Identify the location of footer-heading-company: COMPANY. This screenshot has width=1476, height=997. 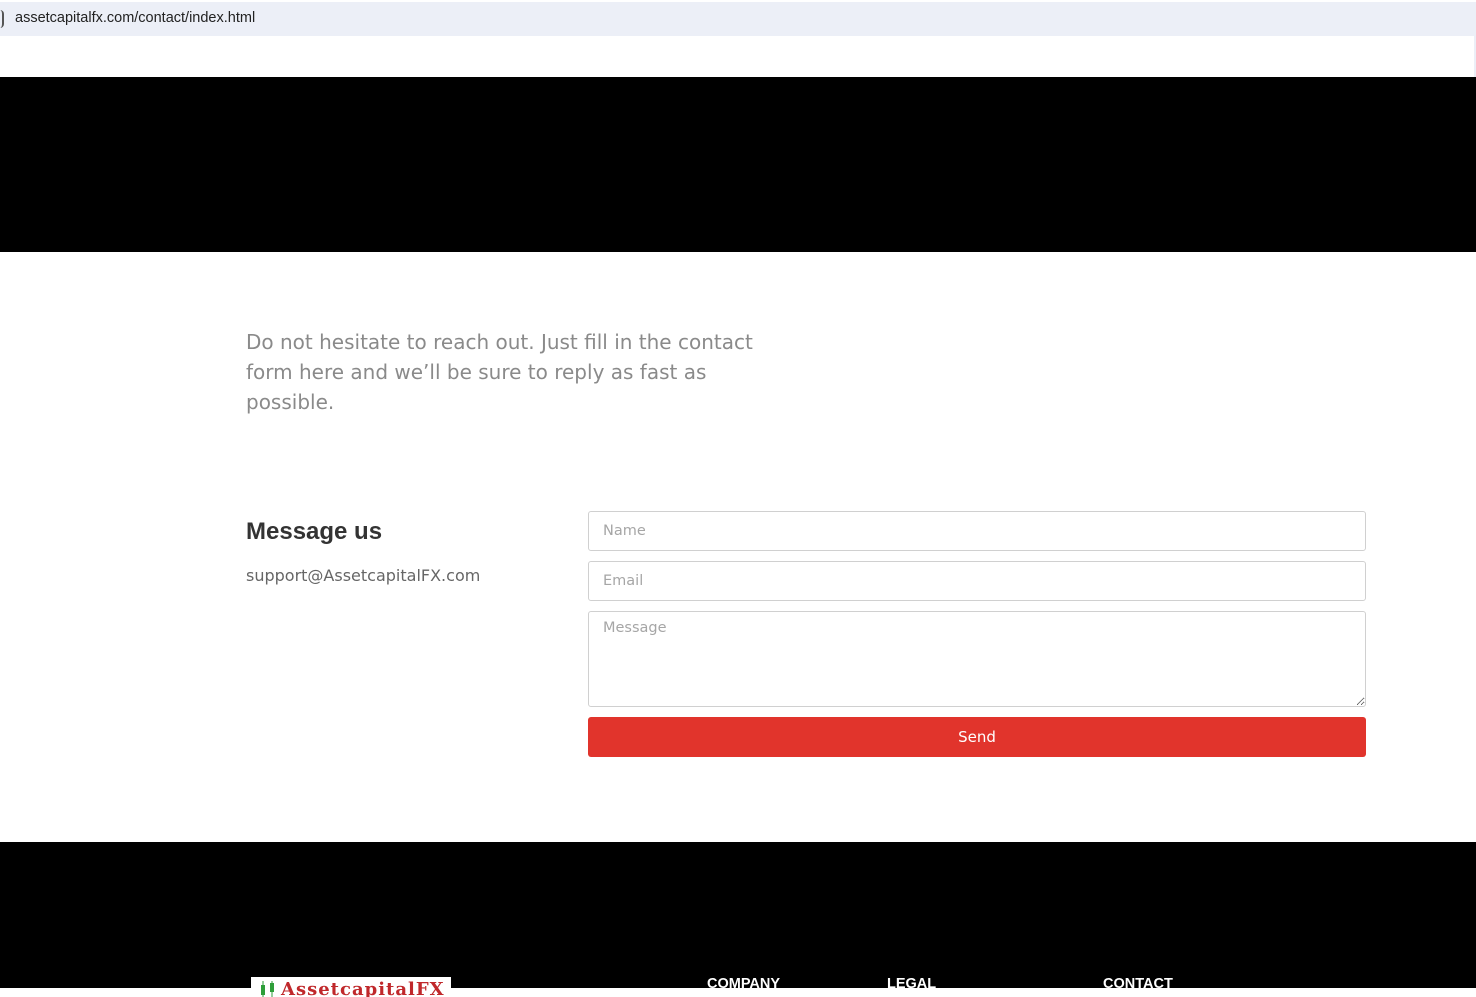
(744, 984).